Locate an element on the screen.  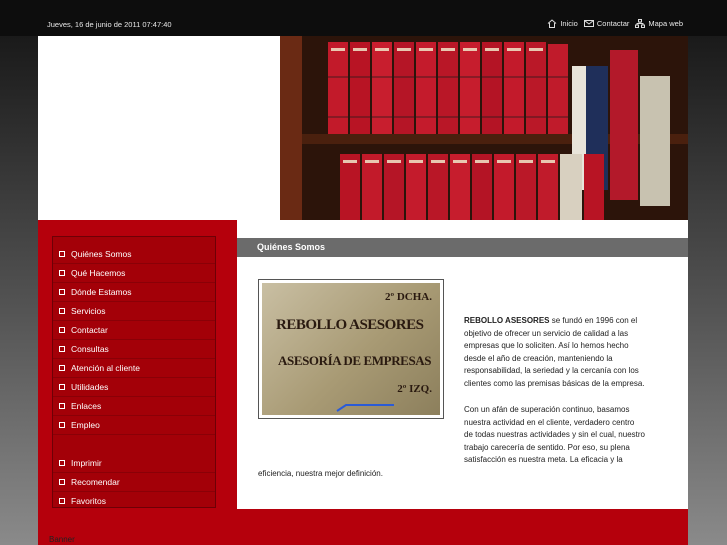
home-link-label: Inicio is located at coordinates (569, 23).